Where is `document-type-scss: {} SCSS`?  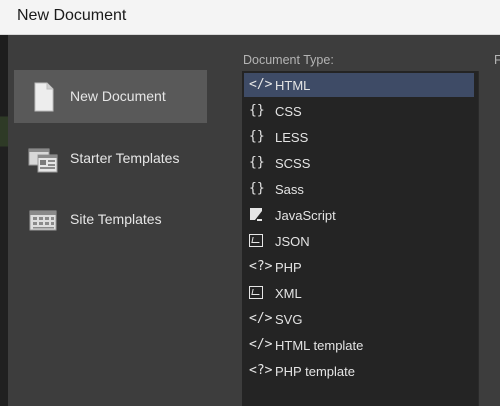 document-type-scss: {} SCSS is located at coordinates (359, 163).